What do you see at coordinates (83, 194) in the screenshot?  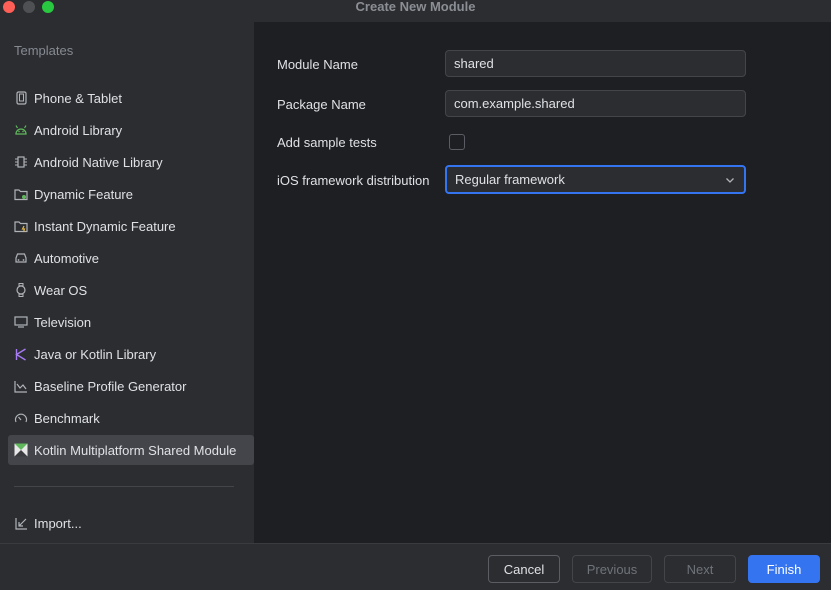 I see `template-label: Dynamic Feature` at bounding box center [83, 194].